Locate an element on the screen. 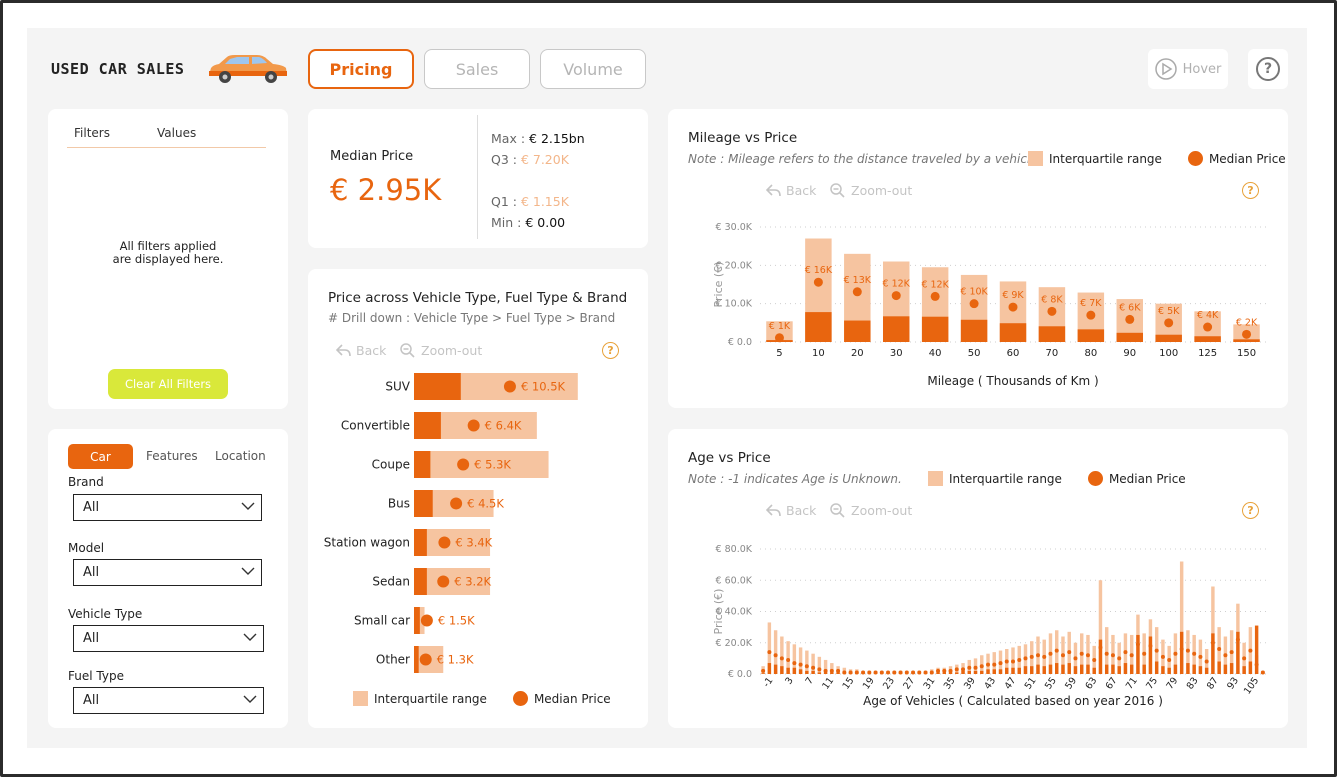 The width and height of the screenshot is (1337, 777). median-label: € 6.4K is located at coordinates (503, 426).